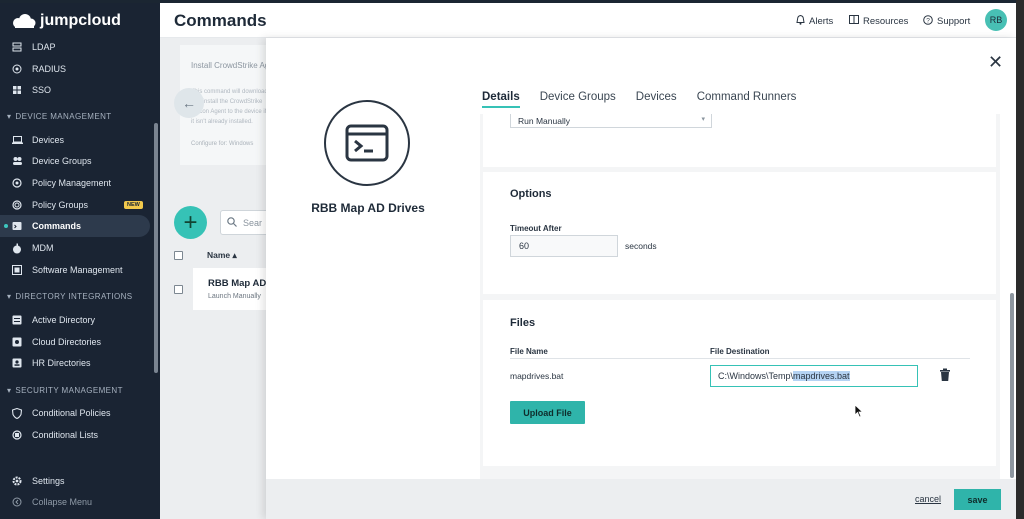  I want to click on new-badge: NEW, so click(133, 205).